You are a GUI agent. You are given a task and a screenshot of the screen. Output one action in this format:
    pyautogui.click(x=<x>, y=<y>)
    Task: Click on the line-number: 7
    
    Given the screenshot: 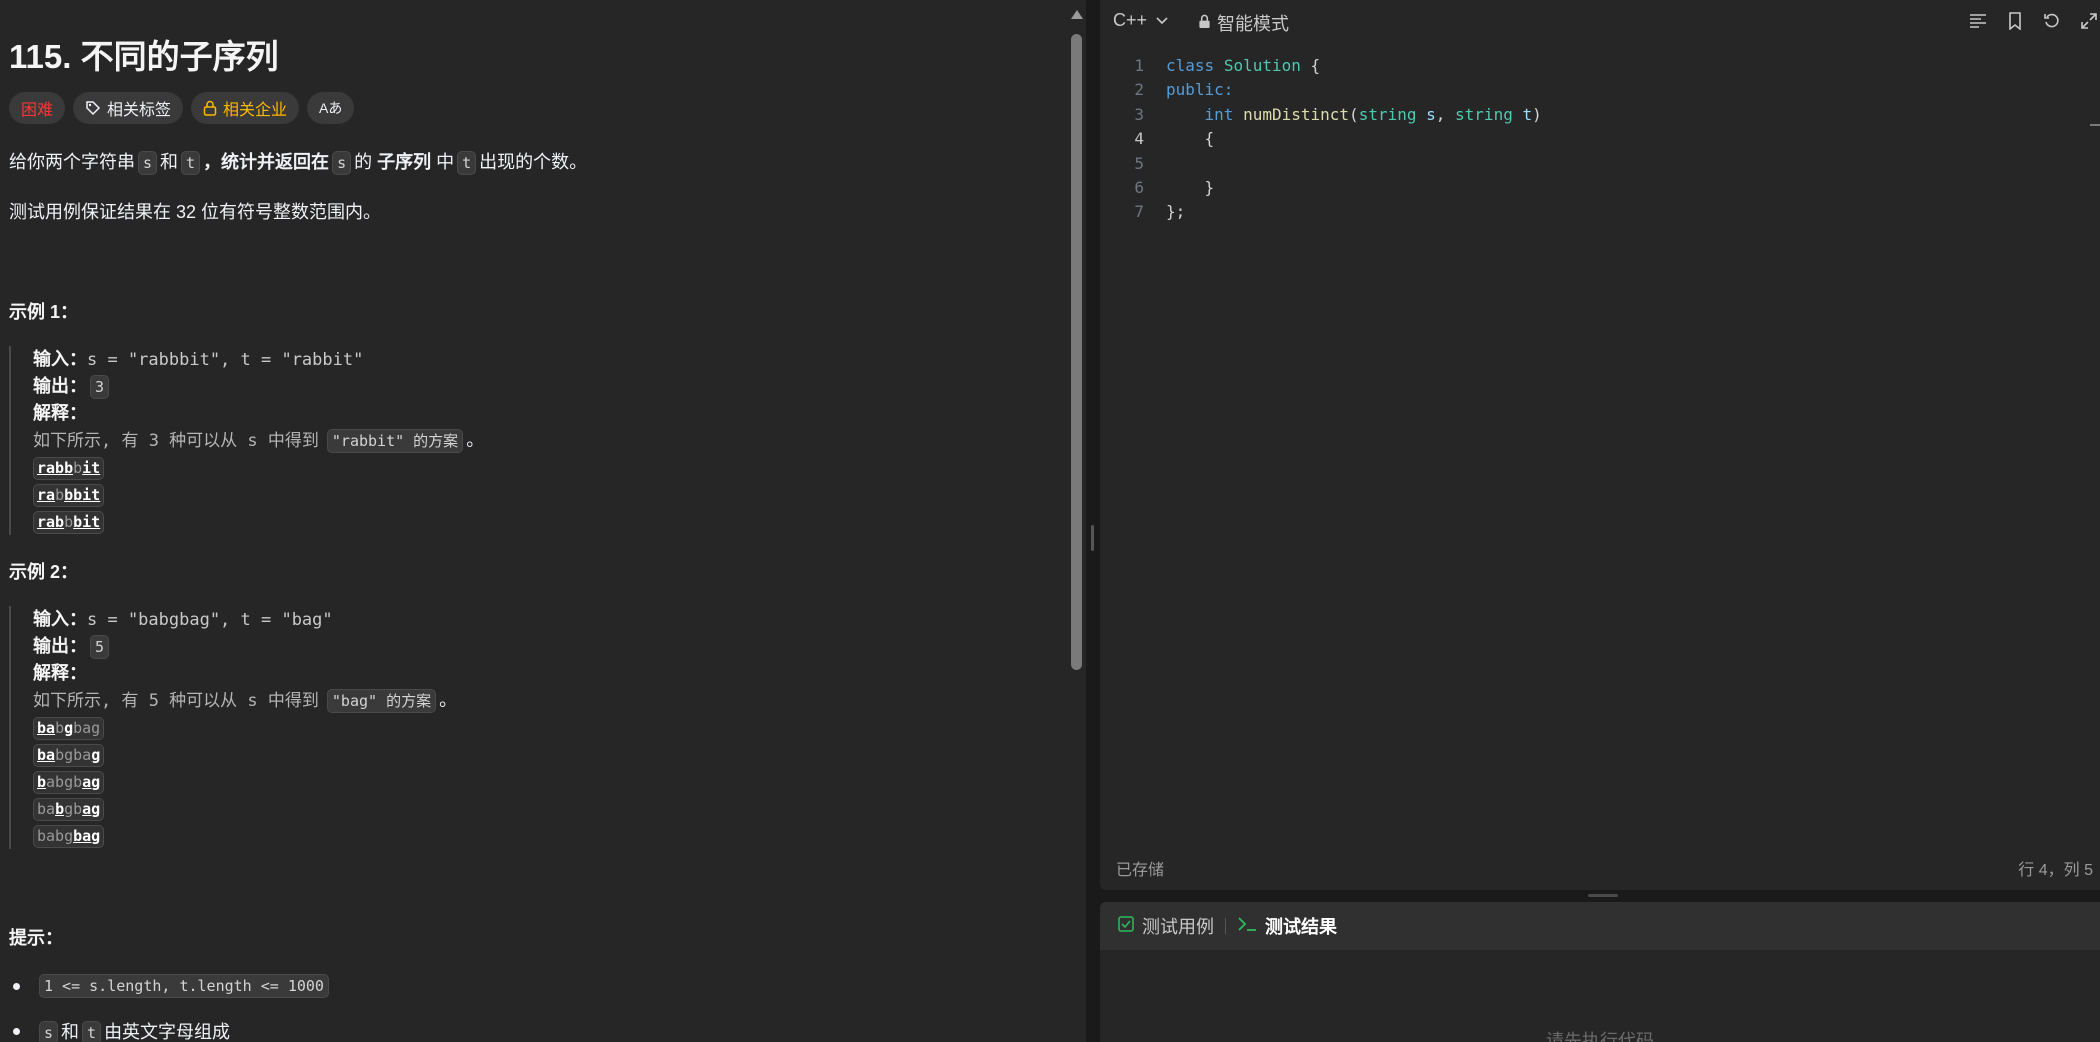 What is the action you would take?
    pyautogui.click(x=1139, y=212)
    